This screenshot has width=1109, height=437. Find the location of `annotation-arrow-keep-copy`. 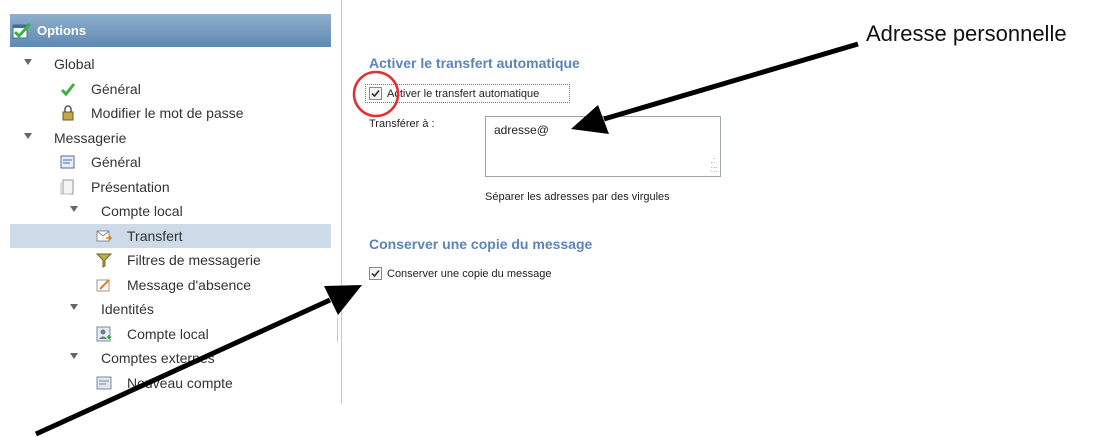

annotation-arrow-keep-copy is located at coordinates (183, 367).